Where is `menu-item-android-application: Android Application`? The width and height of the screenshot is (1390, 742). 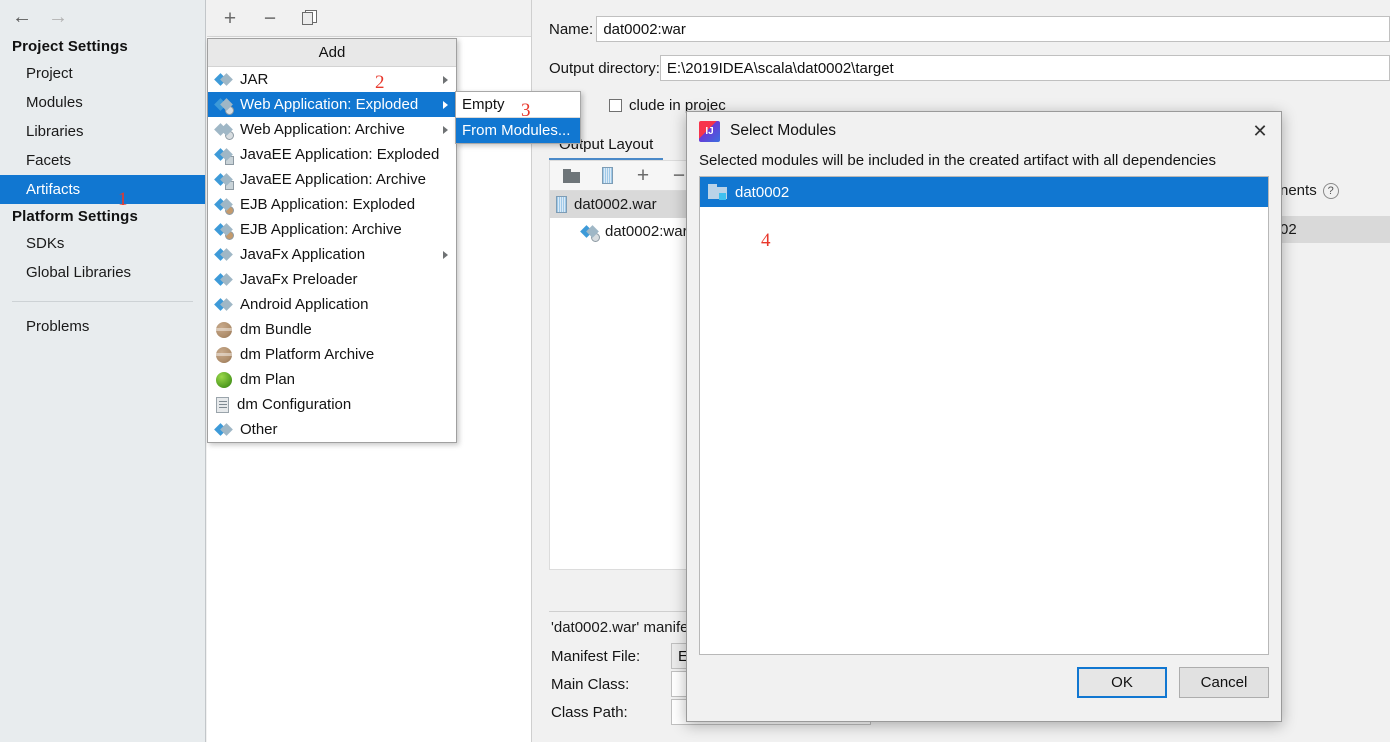 menu-item-android-application: Android Application is located at coordinates (332, 304).